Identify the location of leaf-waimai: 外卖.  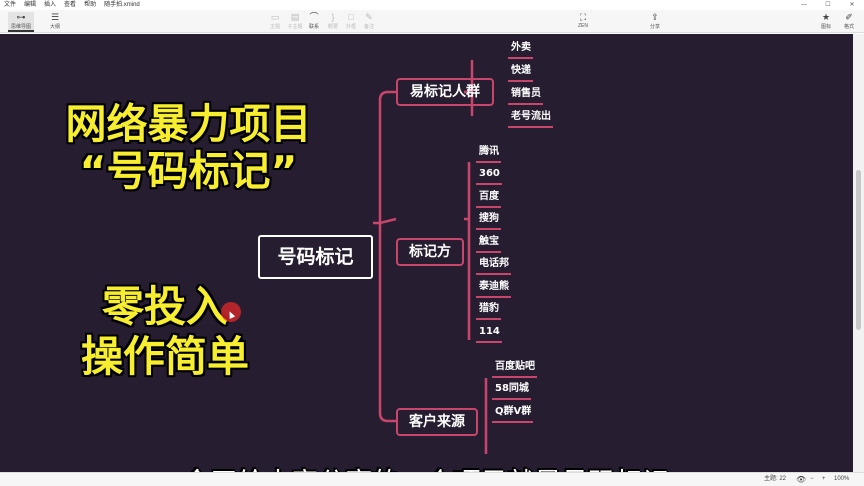
(520, 50).